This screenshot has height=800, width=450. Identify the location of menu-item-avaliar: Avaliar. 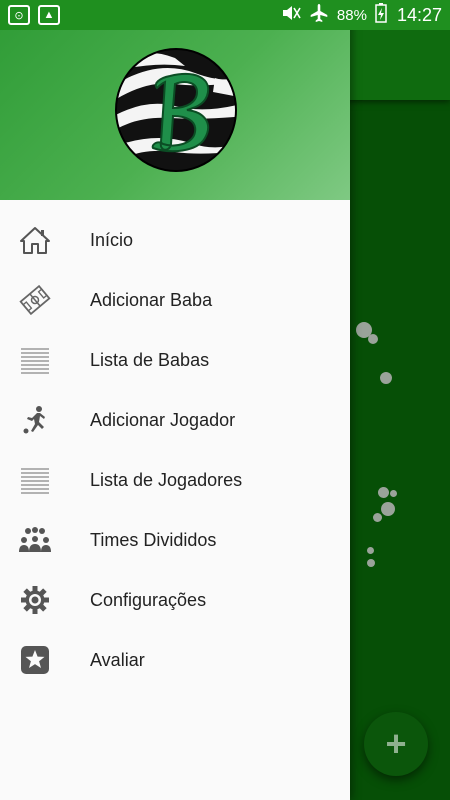
(175, 660).